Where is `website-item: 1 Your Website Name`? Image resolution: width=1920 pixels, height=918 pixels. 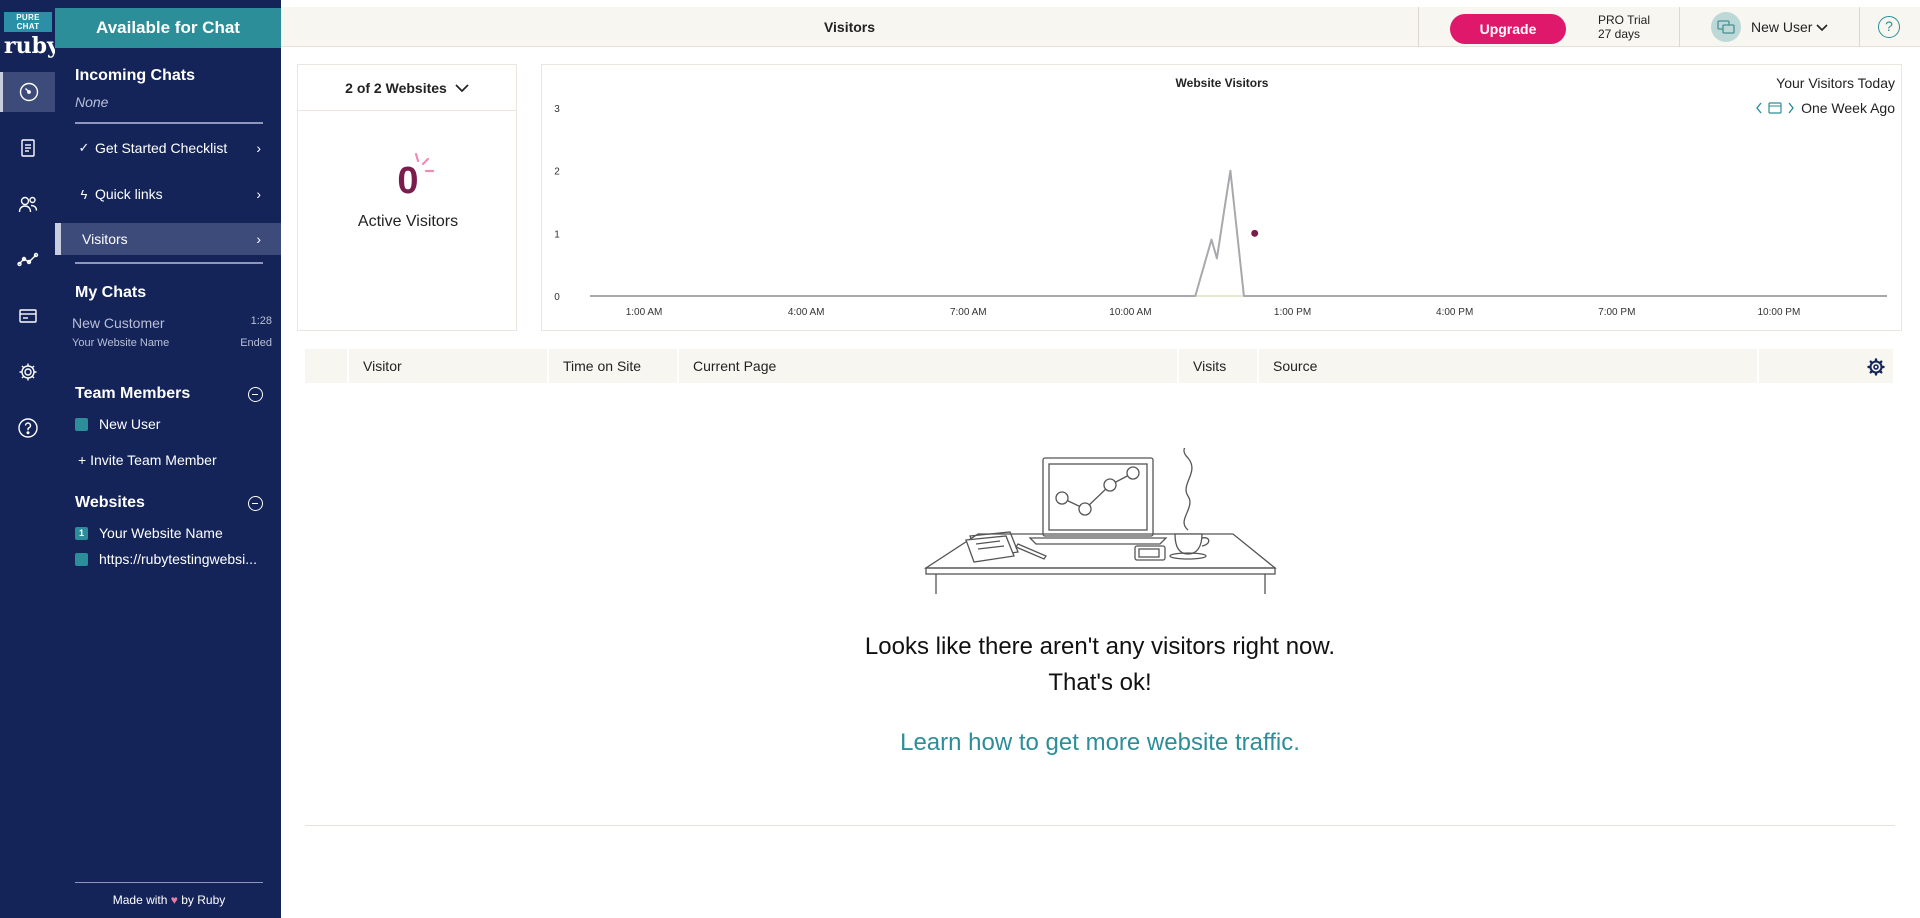 website-item: 1 Your Website Name is located at coordinates (149, 533).